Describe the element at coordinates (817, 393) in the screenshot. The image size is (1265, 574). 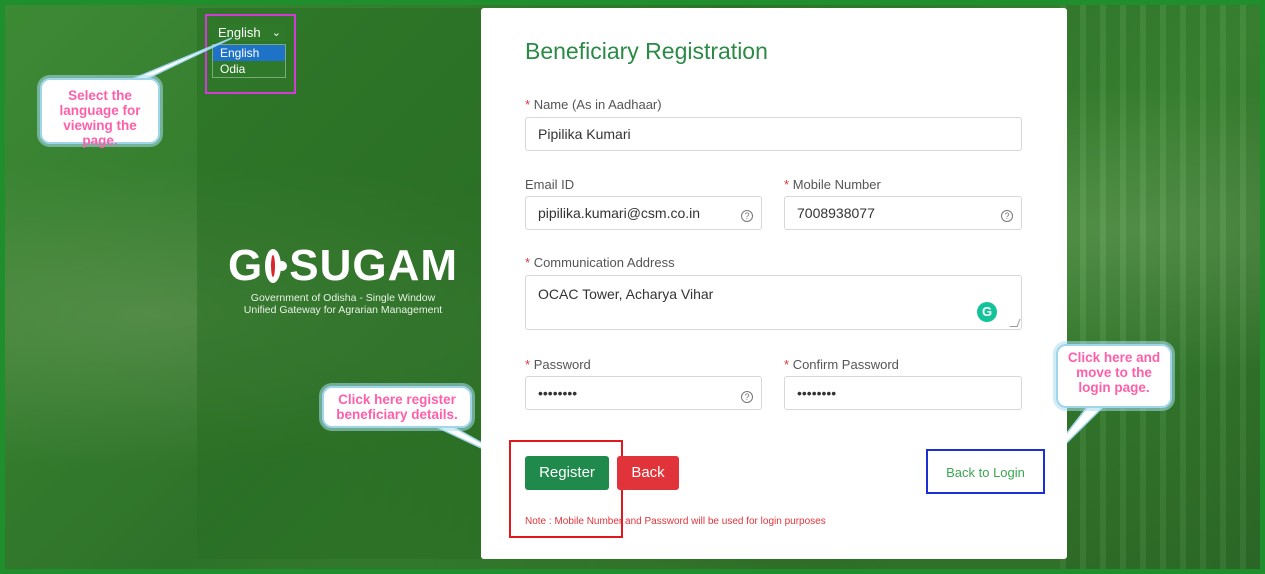
I see `confirm-password-value: ••••••••` at that location.